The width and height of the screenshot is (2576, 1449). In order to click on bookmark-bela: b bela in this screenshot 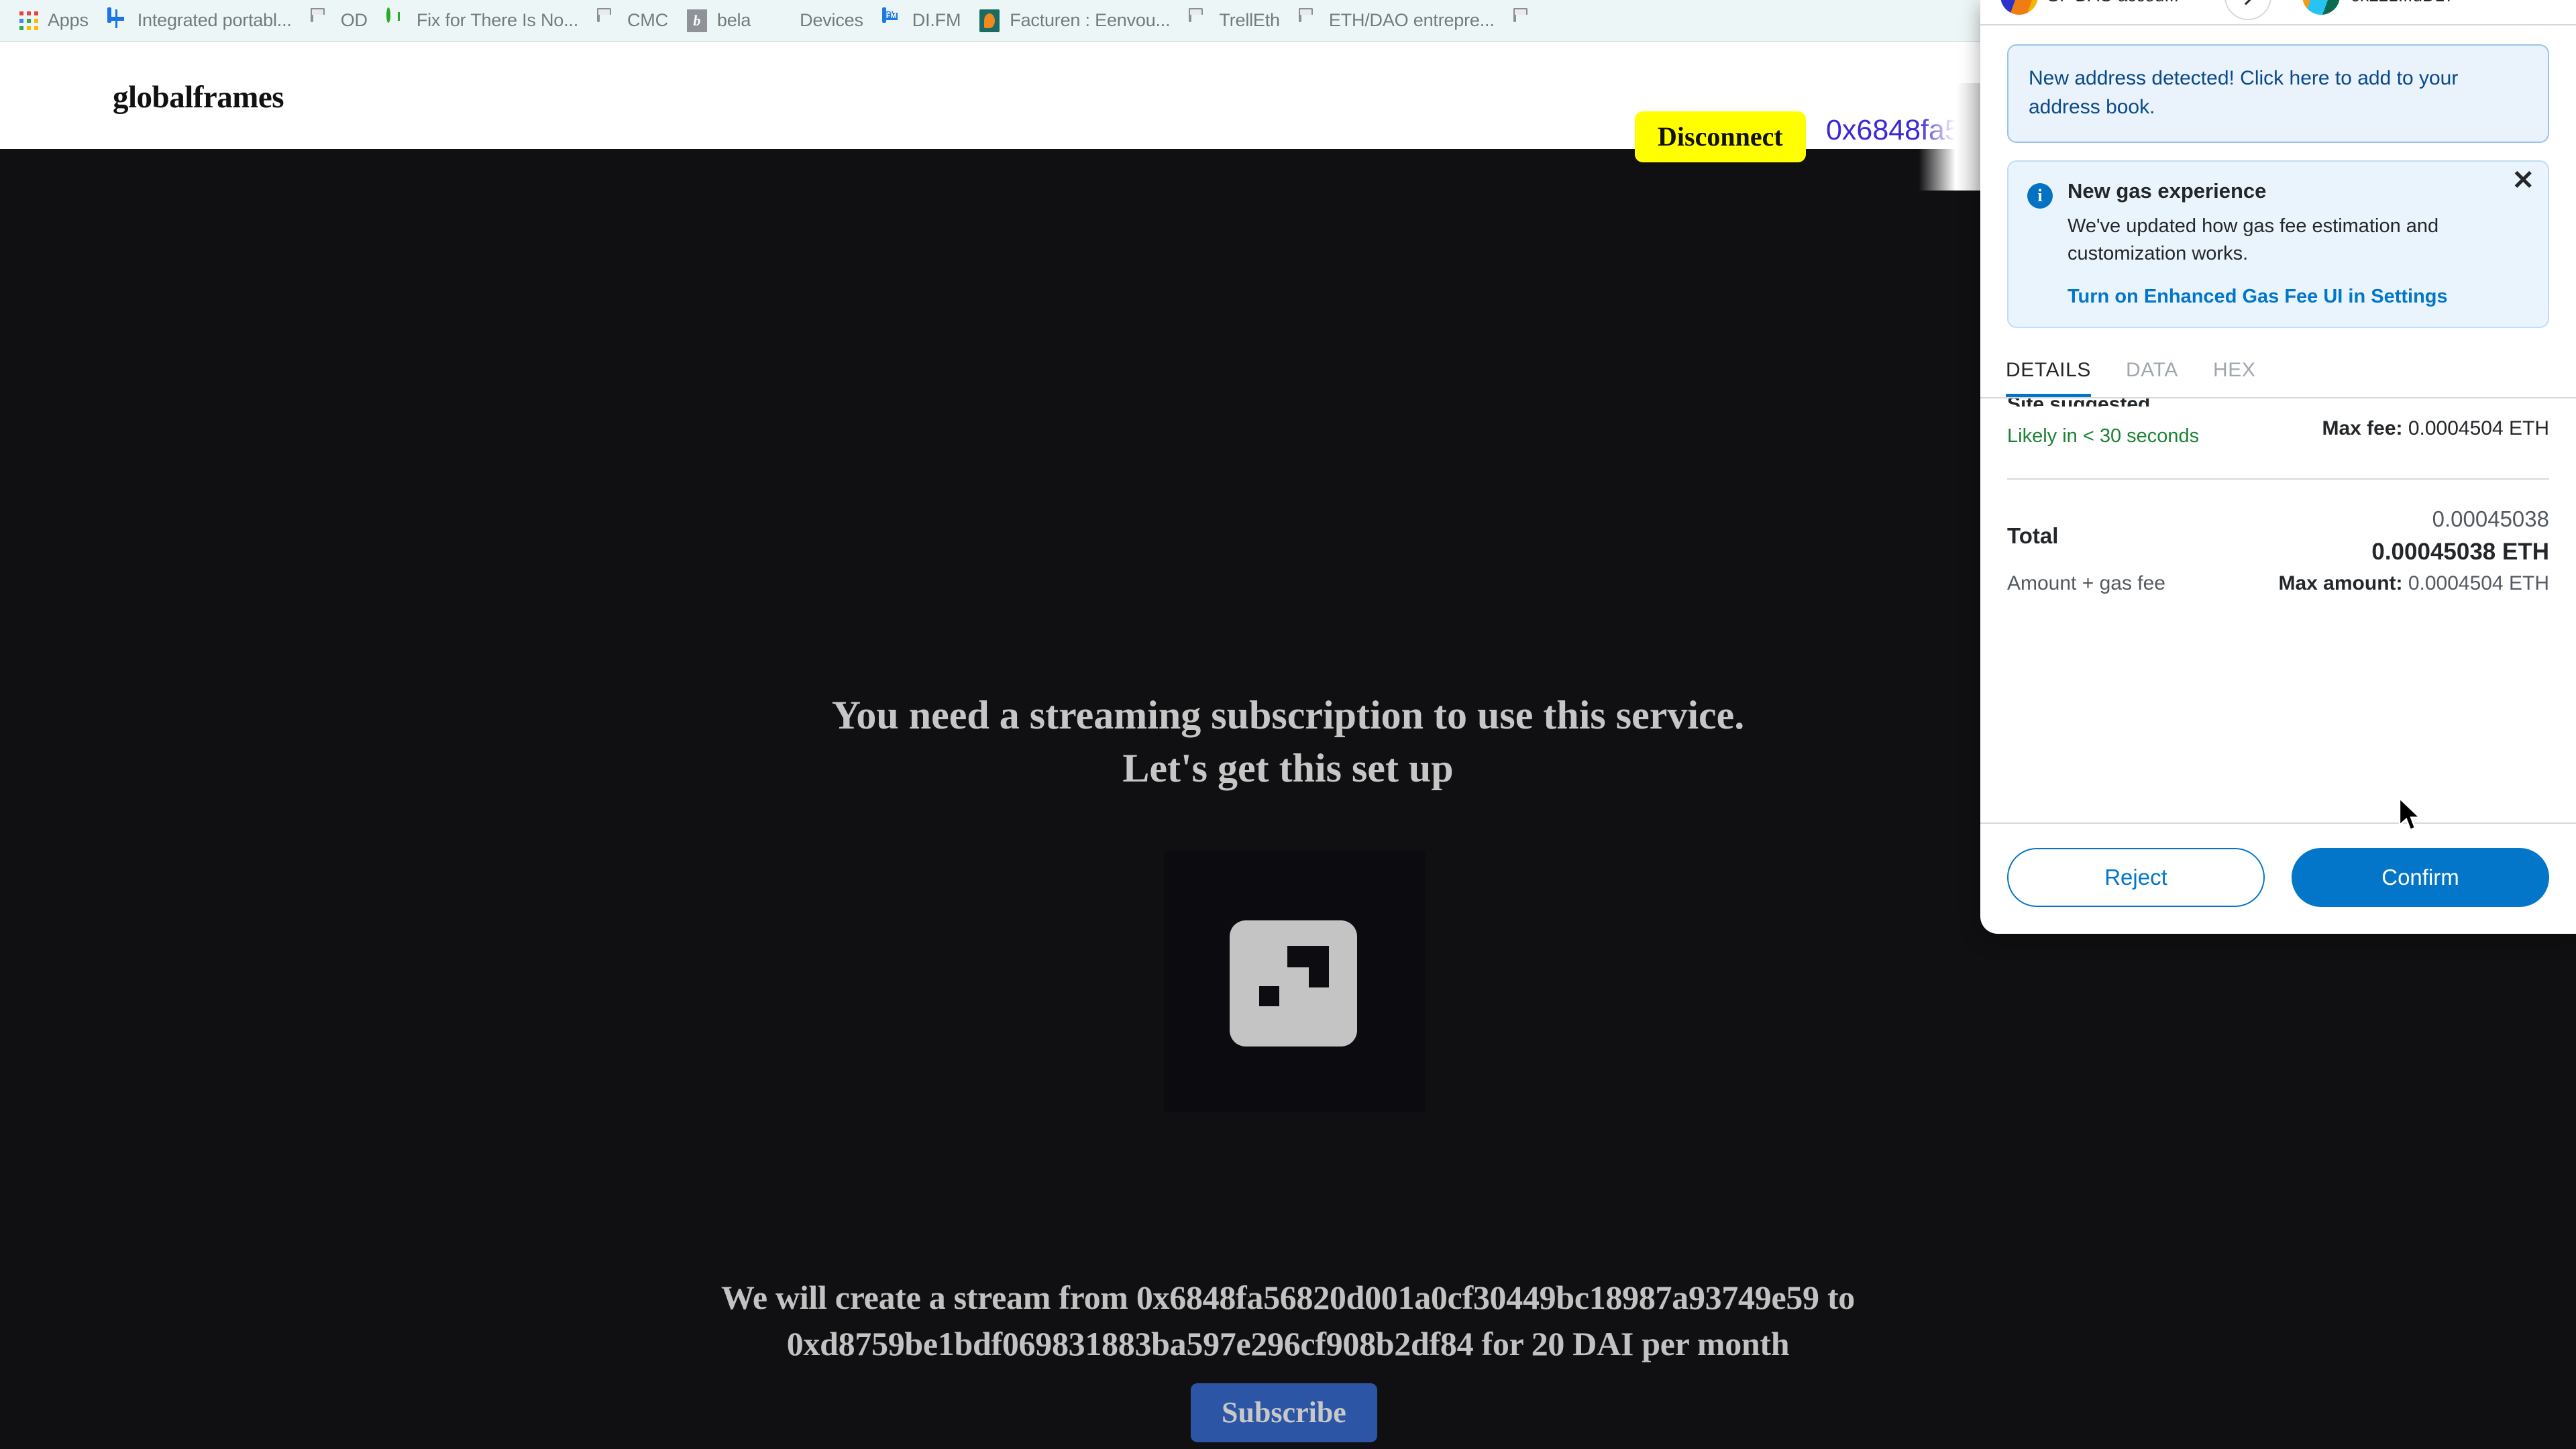, I will do `click(720, 20)`.